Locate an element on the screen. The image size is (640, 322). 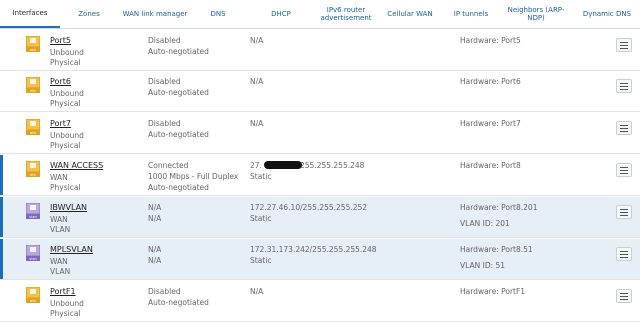
tab-neighbors-arp-ndp: Neighbors (ARP-NDP) is located at coordinates (536, 14).